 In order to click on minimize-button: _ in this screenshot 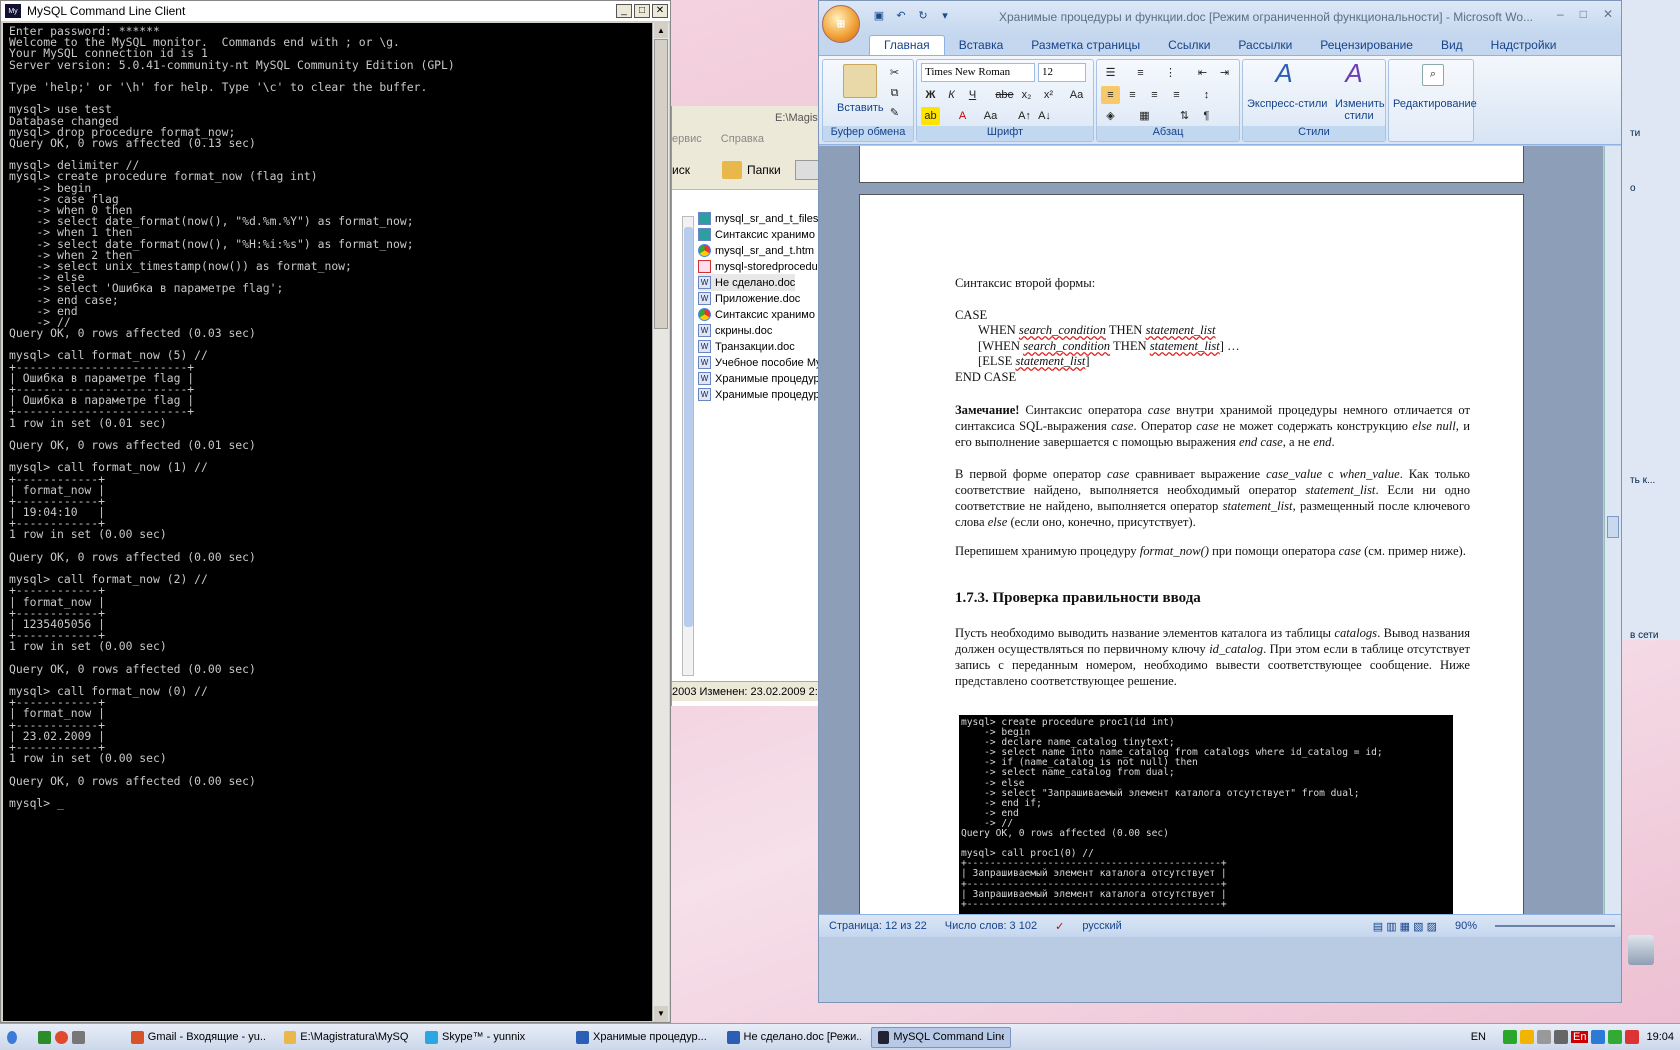, I will do `click(624, 11)`.